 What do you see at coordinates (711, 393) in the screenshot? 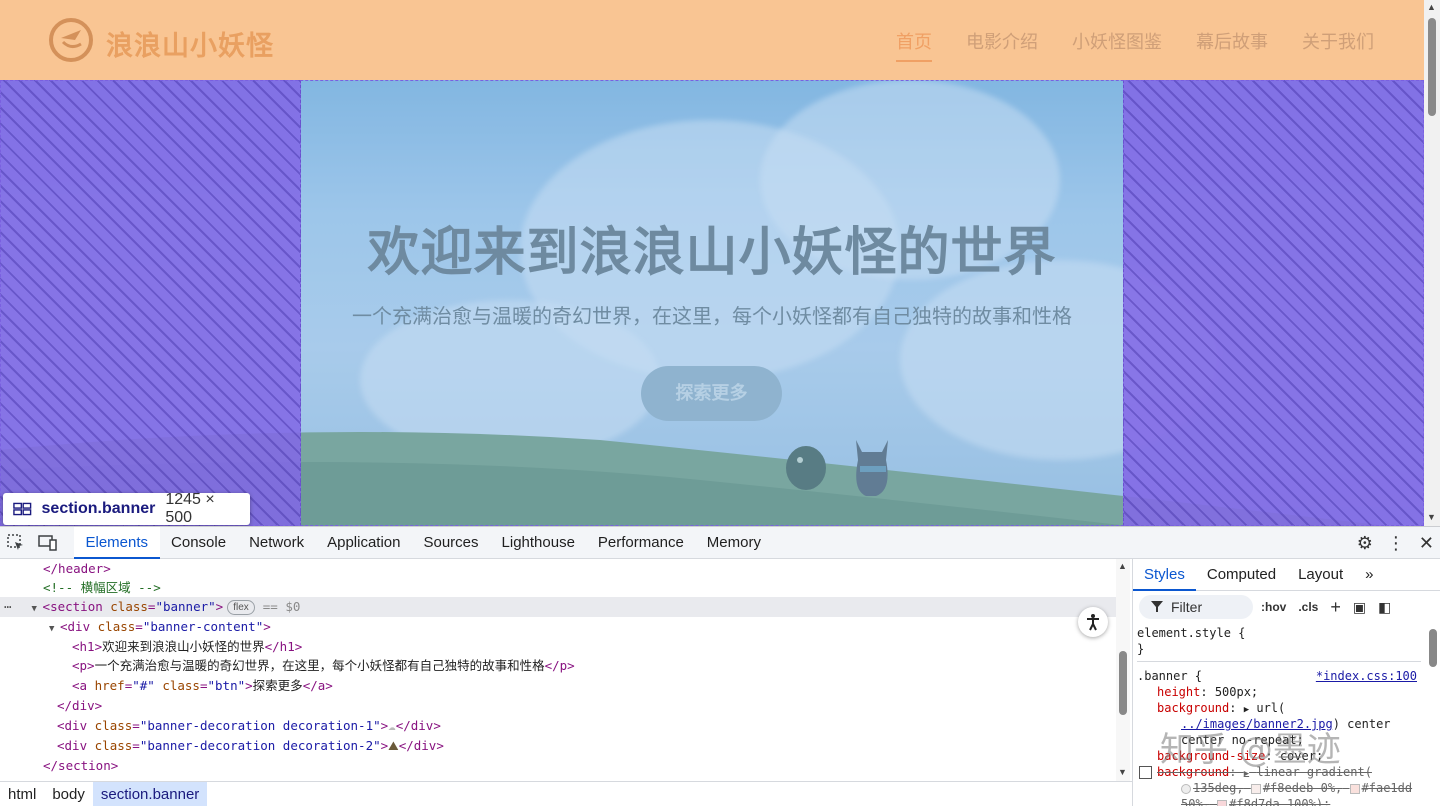
I see `explore-more-button: 探索更多` at bounding box center [711, 393].